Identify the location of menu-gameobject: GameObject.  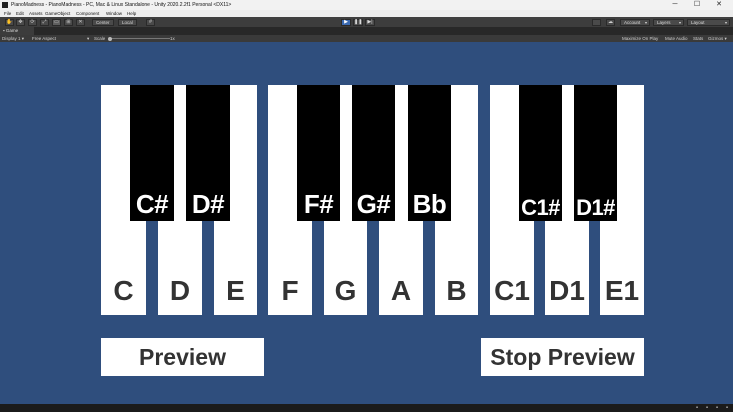
(57, 13).